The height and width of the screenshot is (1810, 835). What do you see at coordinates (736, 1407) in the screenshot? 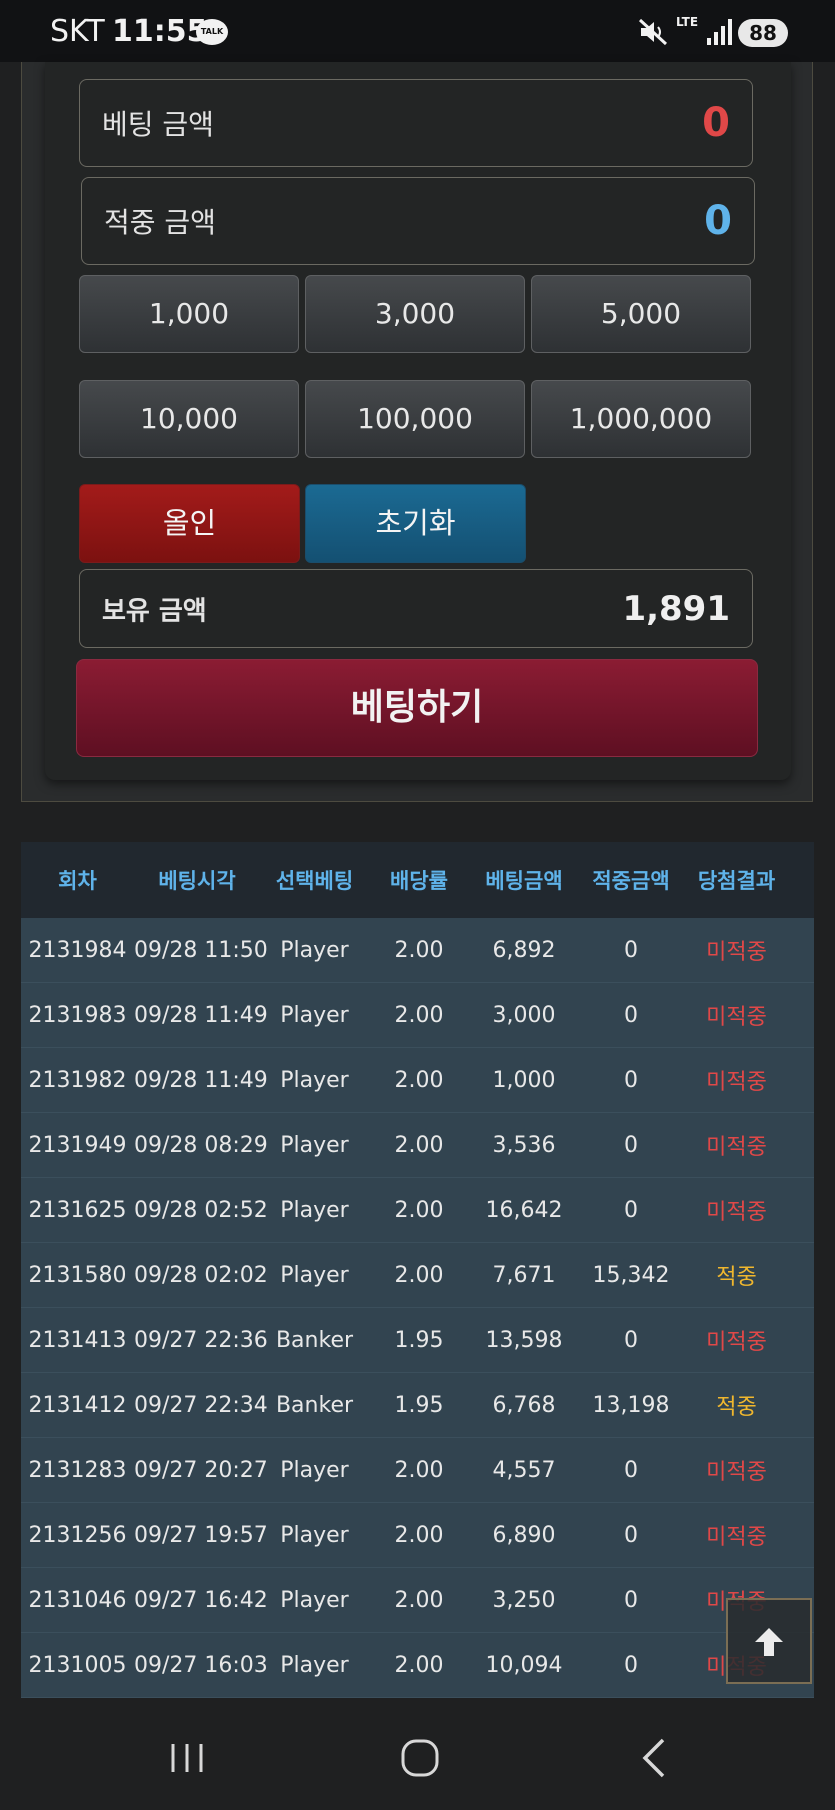
I see `cell-result: 적중` at bounding box center [736, 1407].